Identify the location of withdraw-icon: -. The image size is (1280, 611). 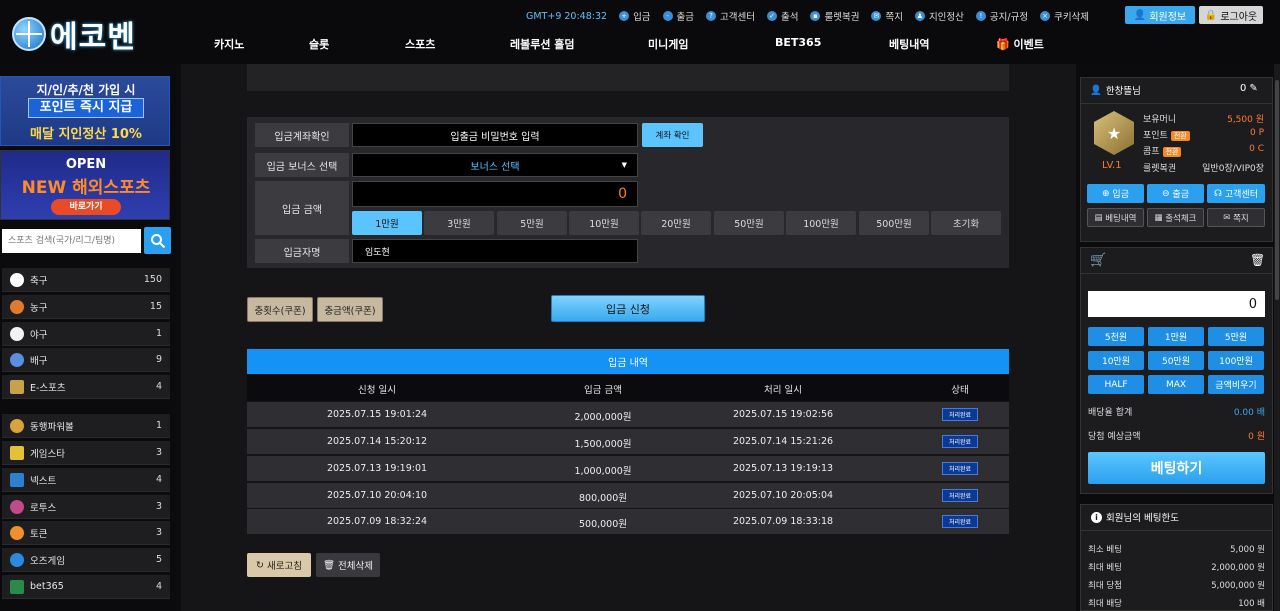
(667, 16).